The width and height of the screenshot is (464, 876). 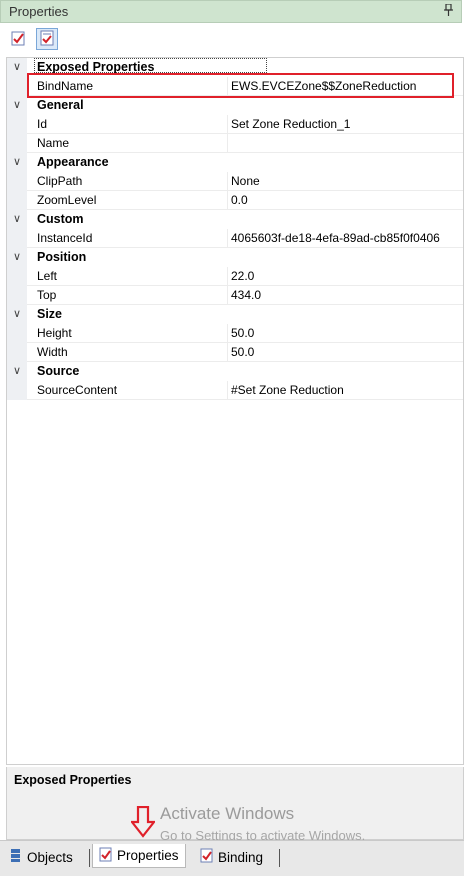 What do you see at coordinates (16, 857) in the screenshot?
I see `objects-icon` at bounding box center [16, 857].